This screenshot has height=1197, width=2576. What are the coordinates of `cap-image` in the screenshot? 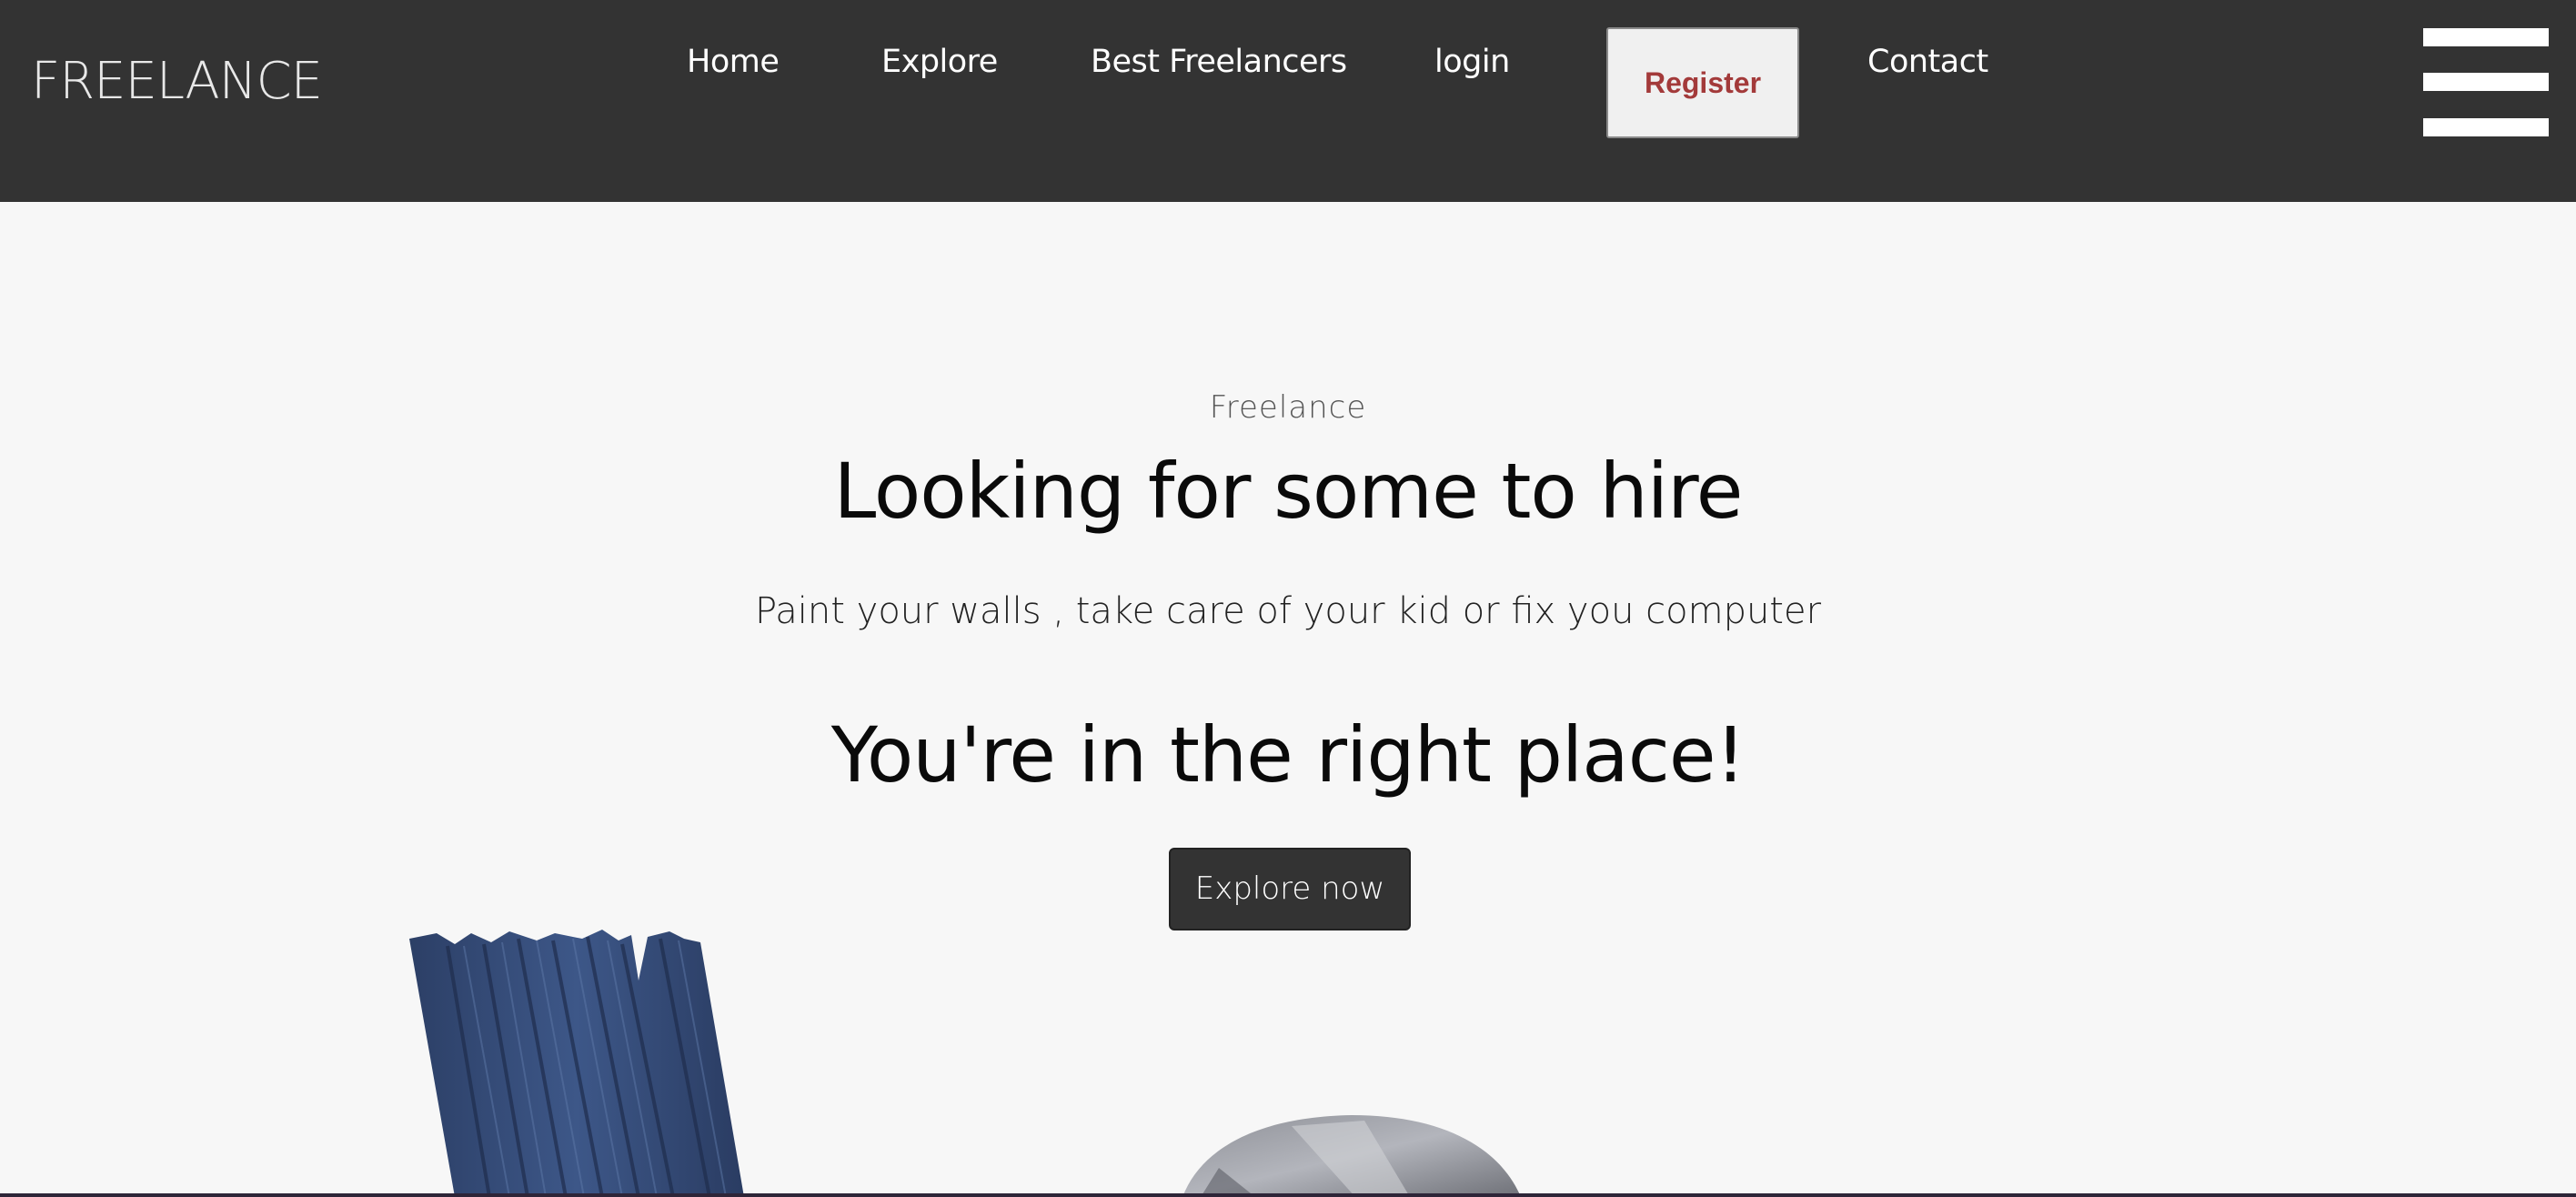 It's located at (1351, 1156).